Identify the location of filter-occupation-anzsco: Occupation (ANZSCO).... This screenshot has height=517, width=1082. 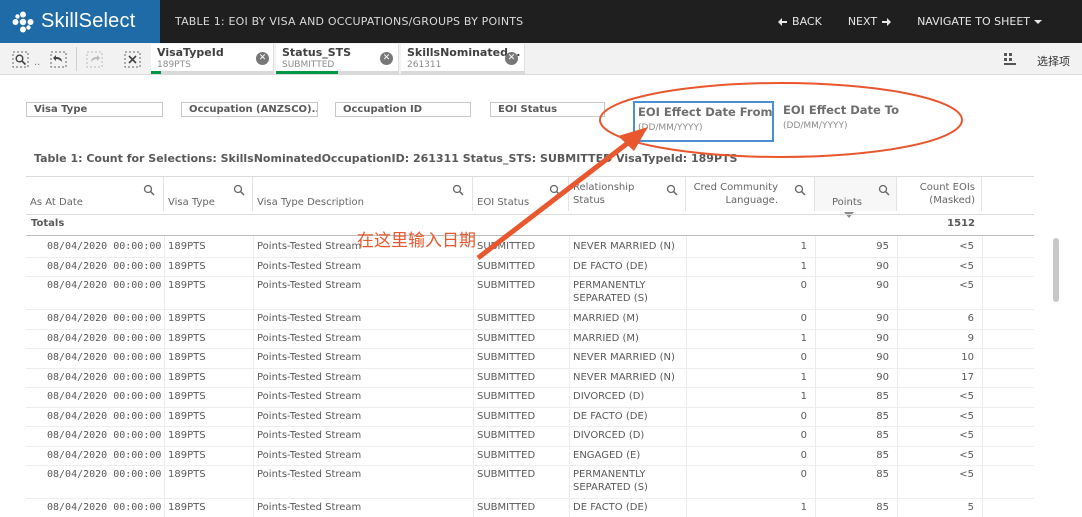
(249, 109).